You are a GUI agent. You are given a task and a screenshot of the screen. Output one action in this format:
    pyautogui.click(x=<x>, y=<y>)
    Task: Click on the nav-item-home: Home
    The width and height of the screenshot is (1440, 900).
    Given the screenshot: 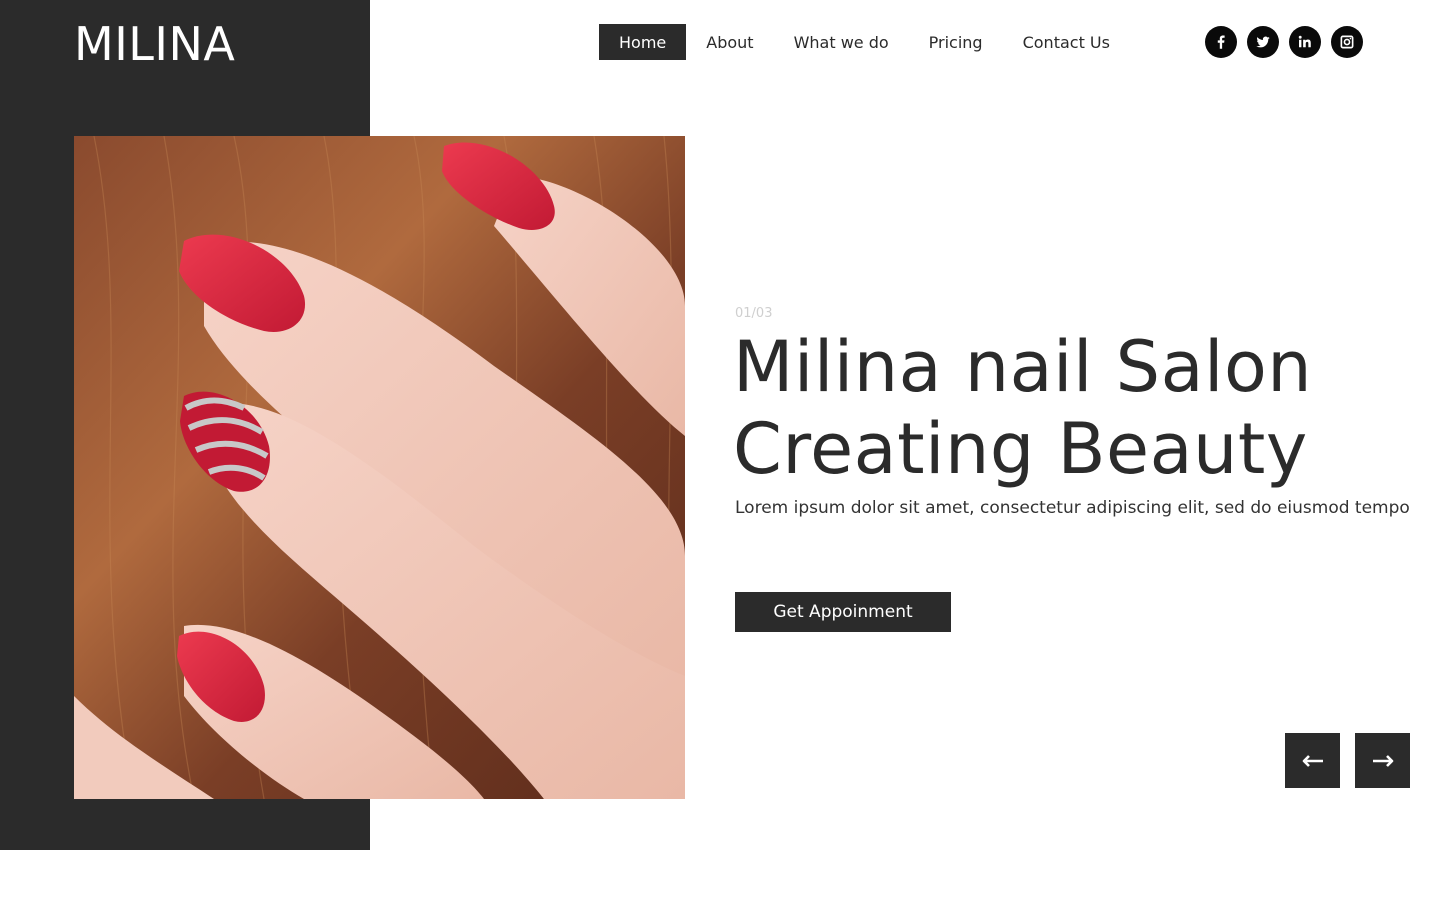 What is the action you would take?
    pyautogui.click(x=643, y=42)
    